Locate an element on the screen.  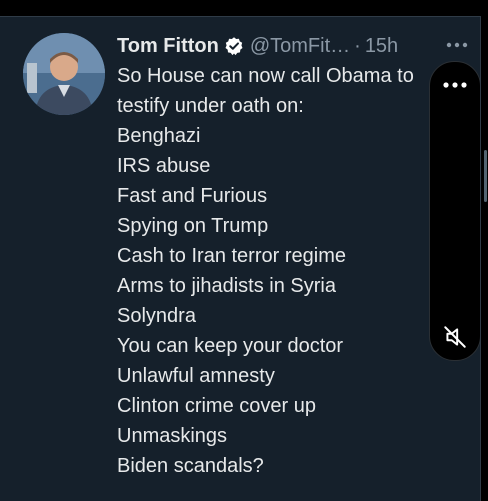
tweet-line: Solyndra is located at coordinates (156, 316).